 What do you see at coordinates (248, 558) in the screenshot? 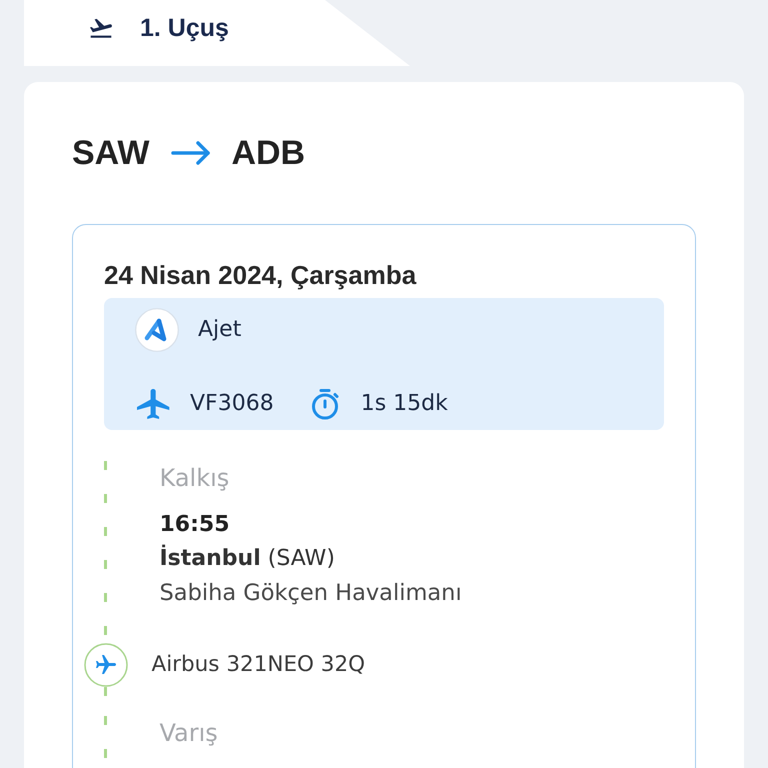
I see `stop-city: İstanbul (SAW)` at bounding box center [248, 558].